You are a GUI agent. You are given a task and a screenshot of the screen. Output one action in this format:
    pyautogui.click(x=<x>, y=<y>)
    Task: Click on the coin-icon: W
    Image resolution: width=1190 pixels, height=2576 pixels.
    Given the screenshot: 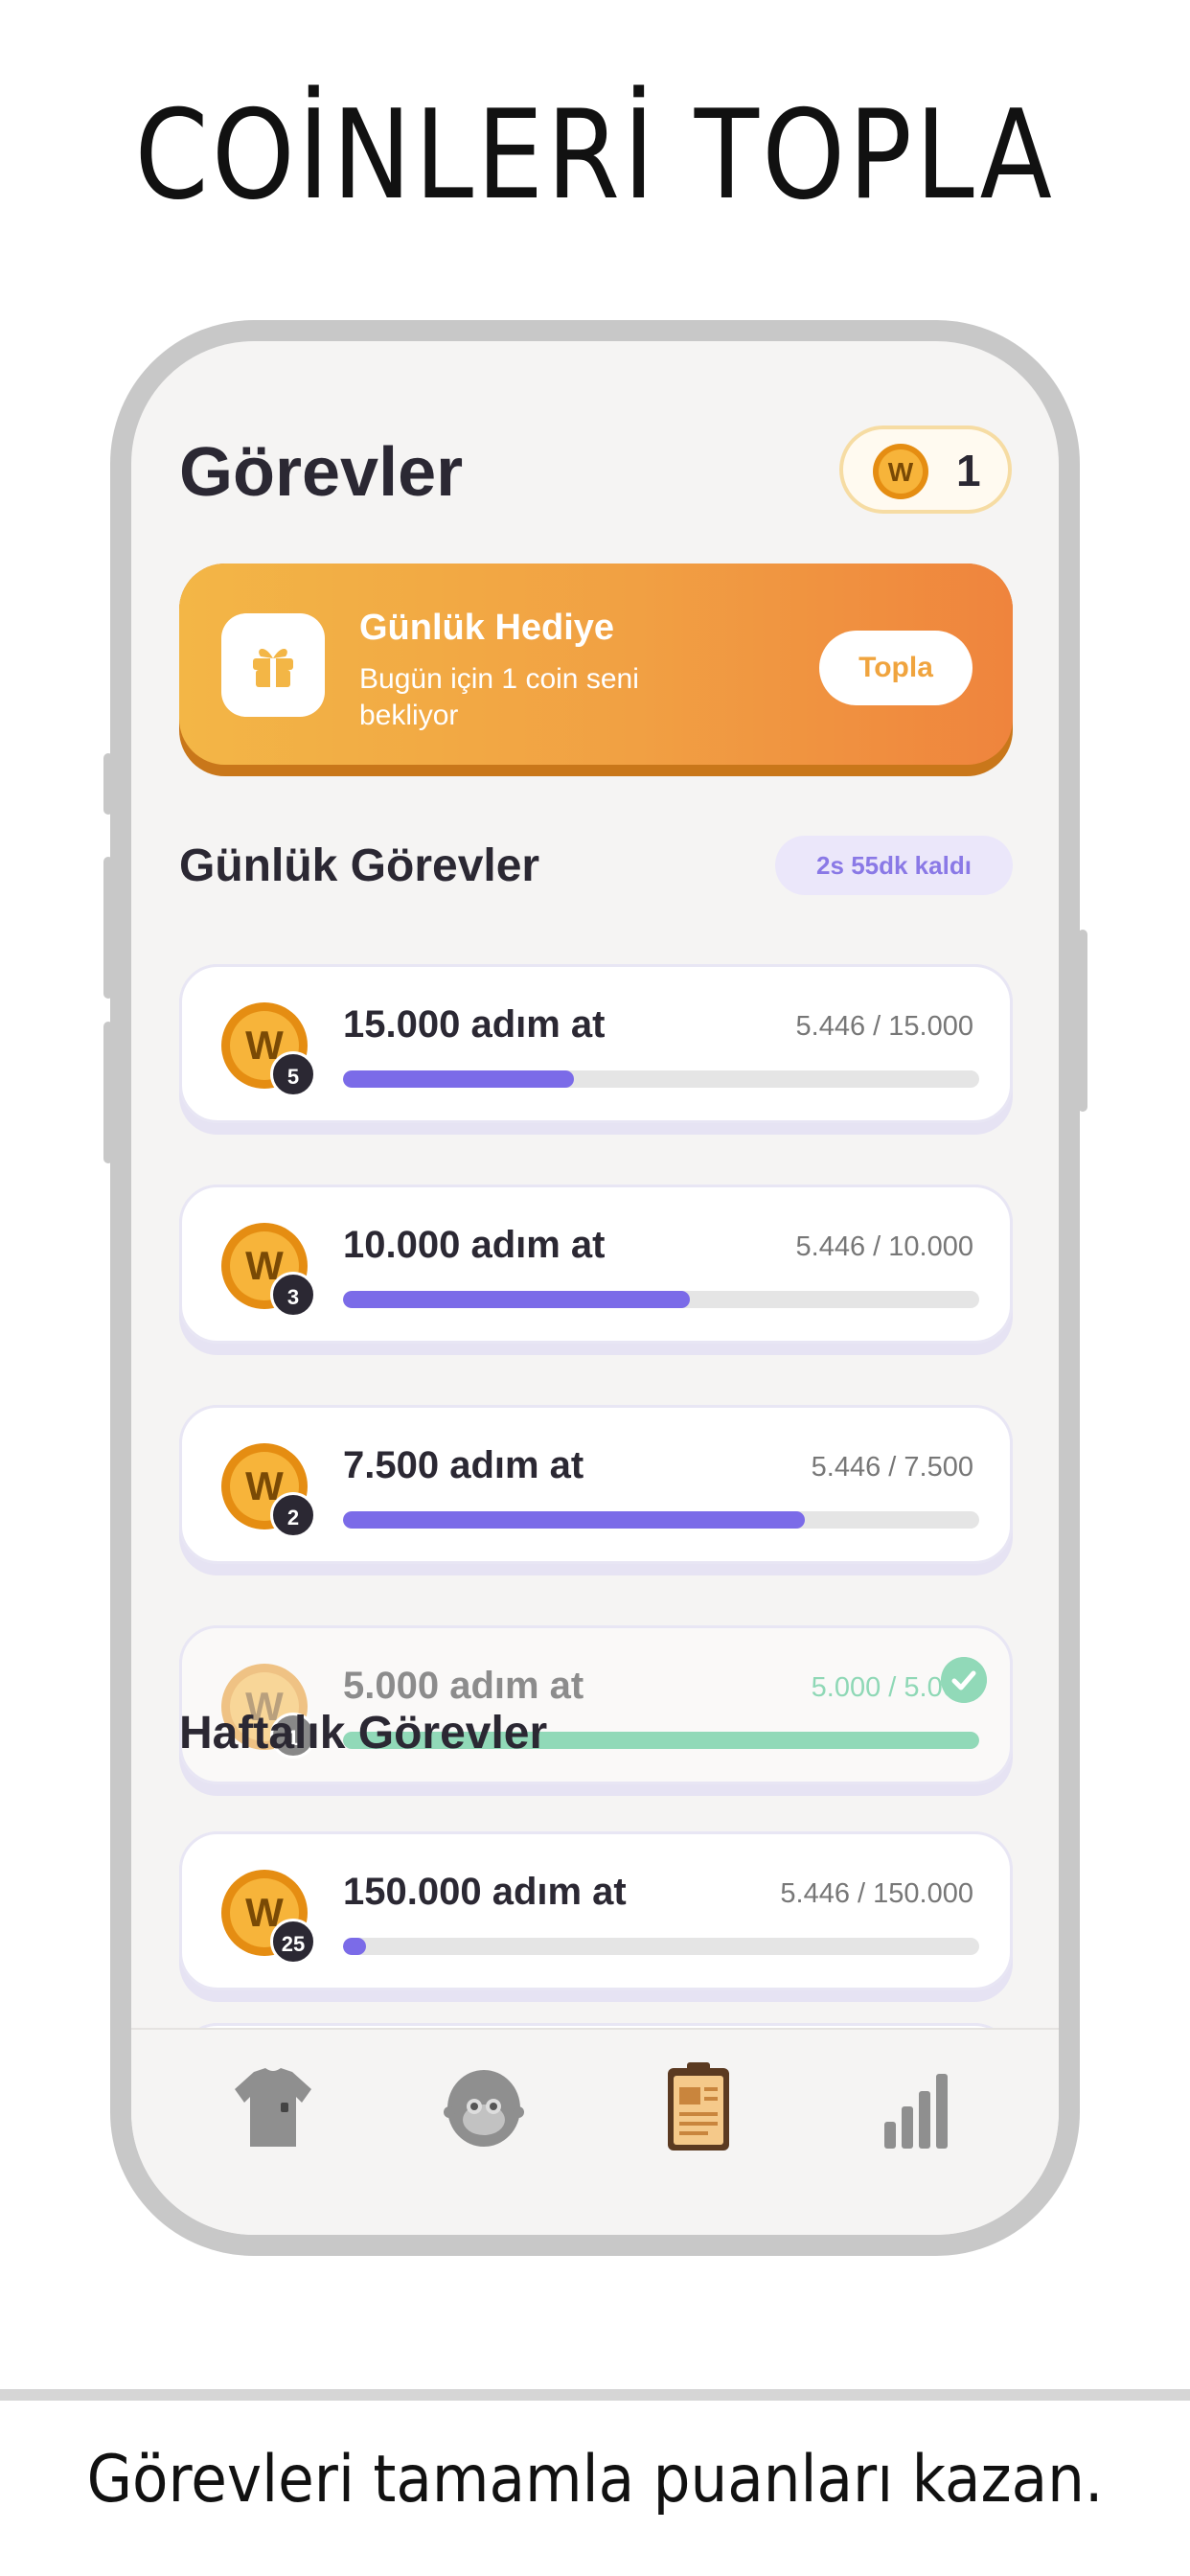 What is the action you would take?
    pyautogui.click(x=901, y=471)
    